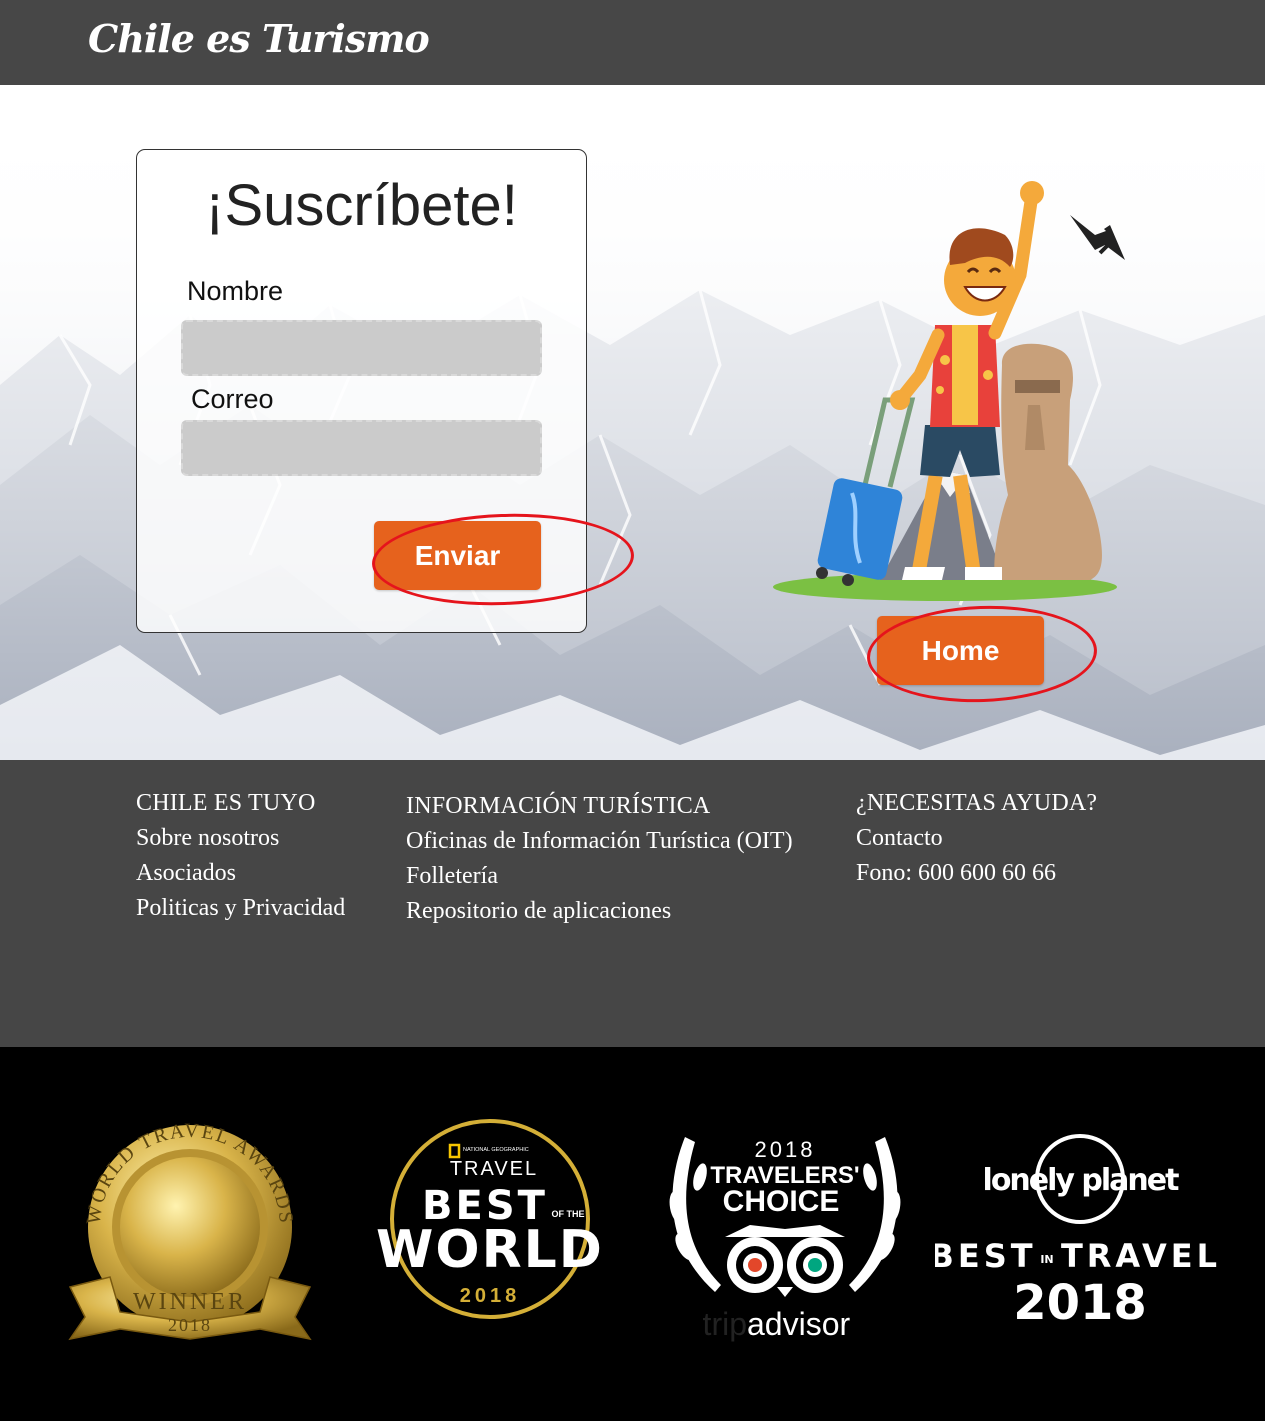 The width and height of the screenshot is (1265, 1421). I want to click on footer-heading: INFORMACIÓN TURÍSTICA, so click(558, 806).